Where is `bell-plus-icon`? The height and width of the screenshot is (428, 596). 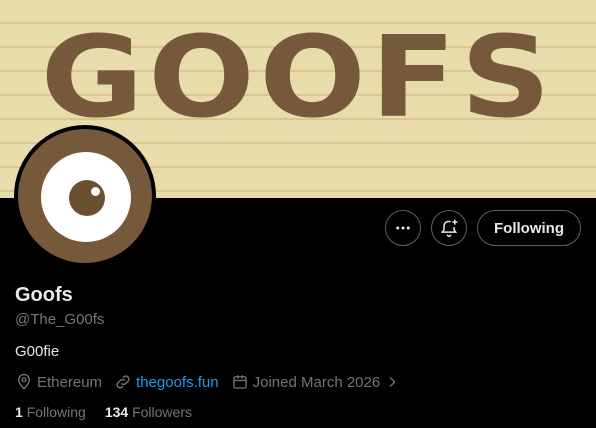 bell-plus-icon is located at coordinates (449, 228).